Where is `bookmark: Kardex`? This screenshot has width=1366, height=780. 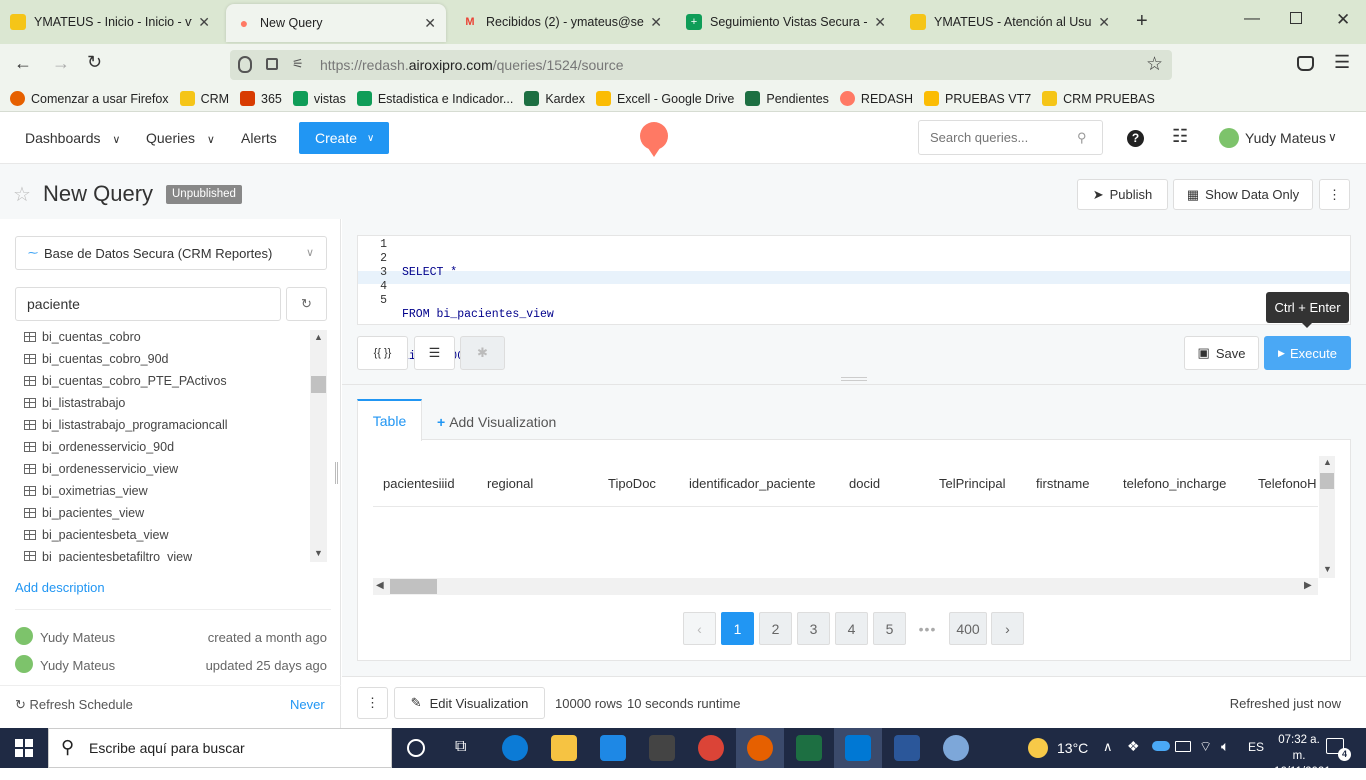
bookmark: Kardex is located at coordinates (554, 98).